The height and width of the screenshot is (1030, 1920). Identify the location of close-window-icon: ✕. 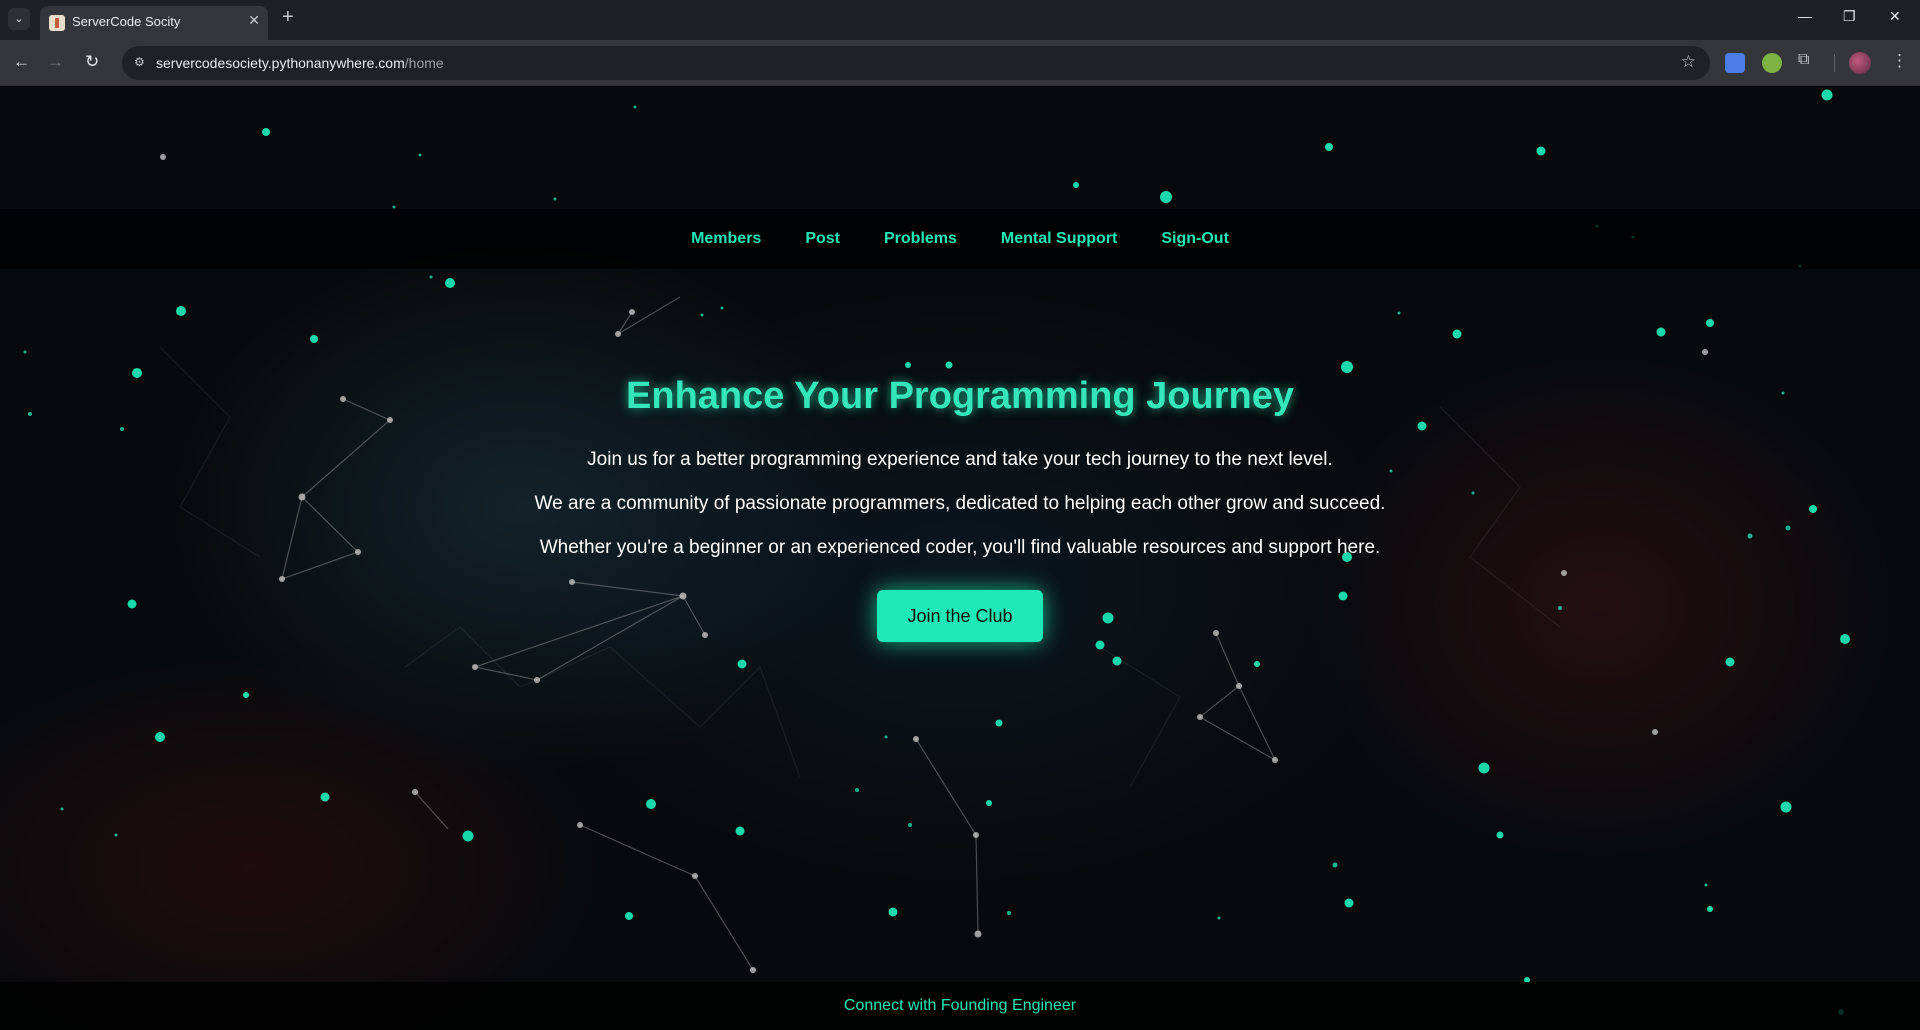
(1895, 16).